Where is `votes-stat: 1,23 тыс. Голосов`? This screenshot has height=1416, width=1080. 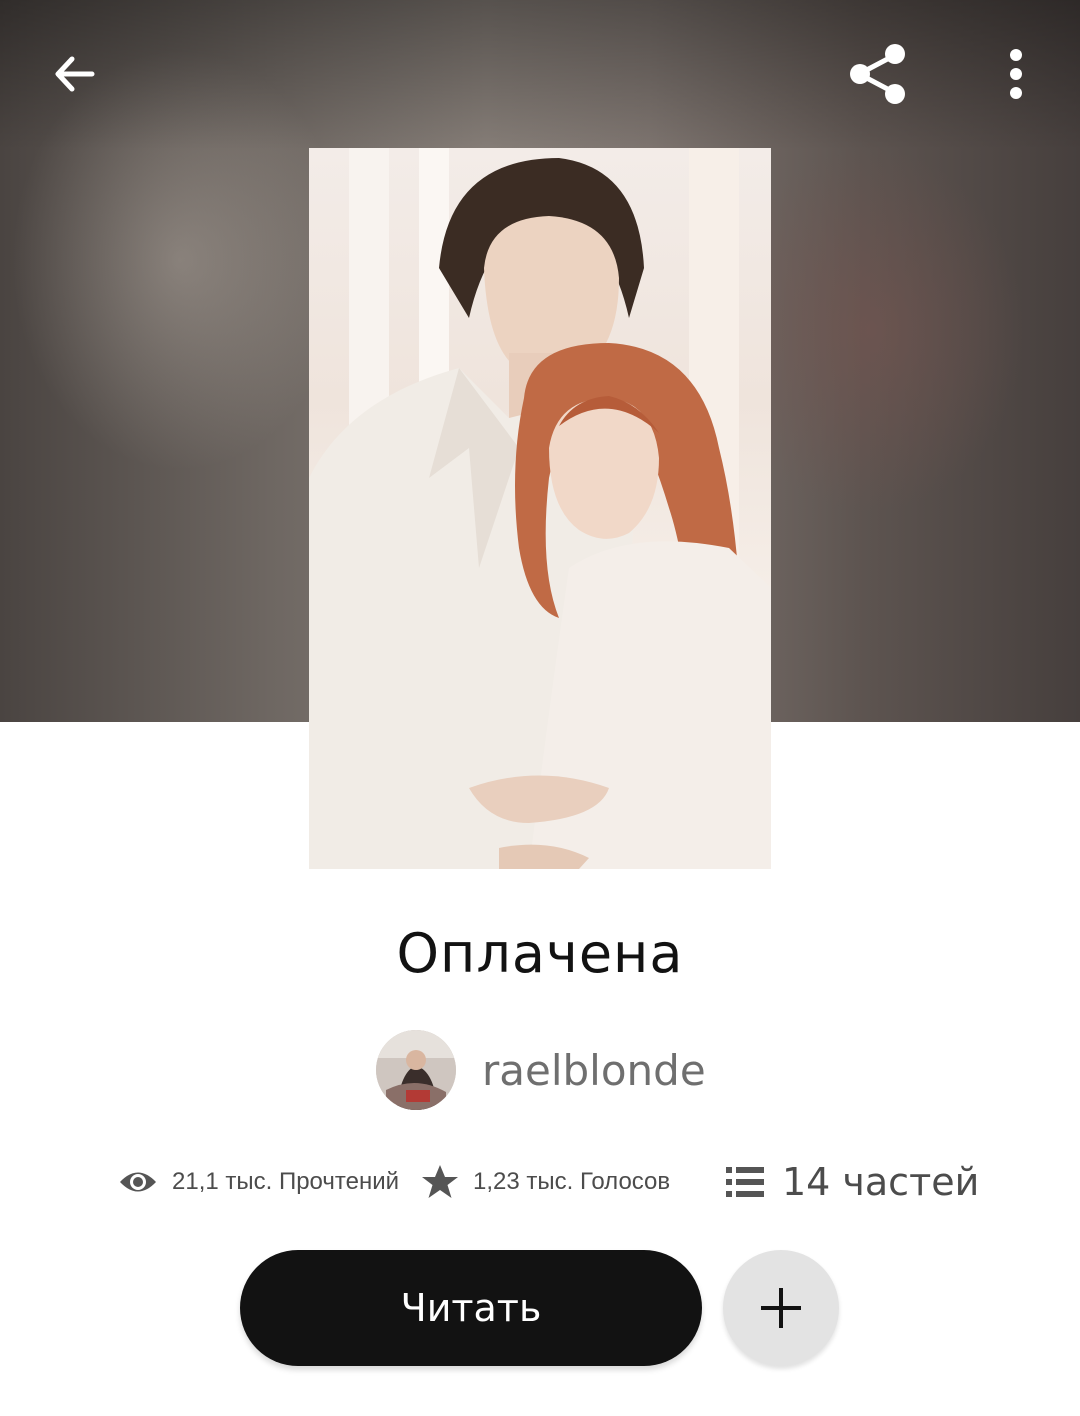
votes-stat: 1,23 тыс. Голосов is located at coordinates (545, 1182).